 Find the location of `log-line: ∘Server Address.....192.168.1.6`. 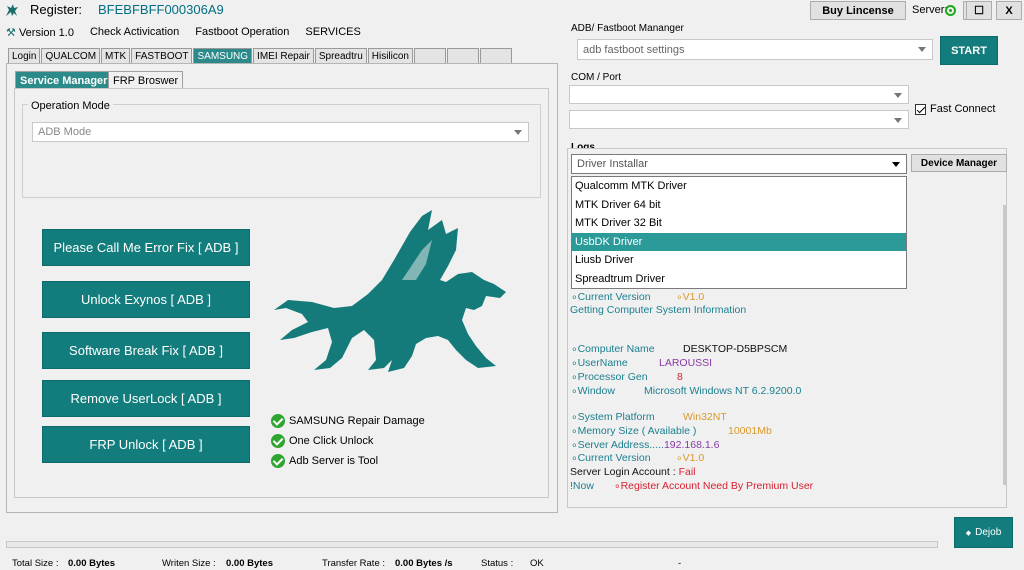

log-line: ∘Server Address.....192.168.1.6 is located at coordinates (645, 445).